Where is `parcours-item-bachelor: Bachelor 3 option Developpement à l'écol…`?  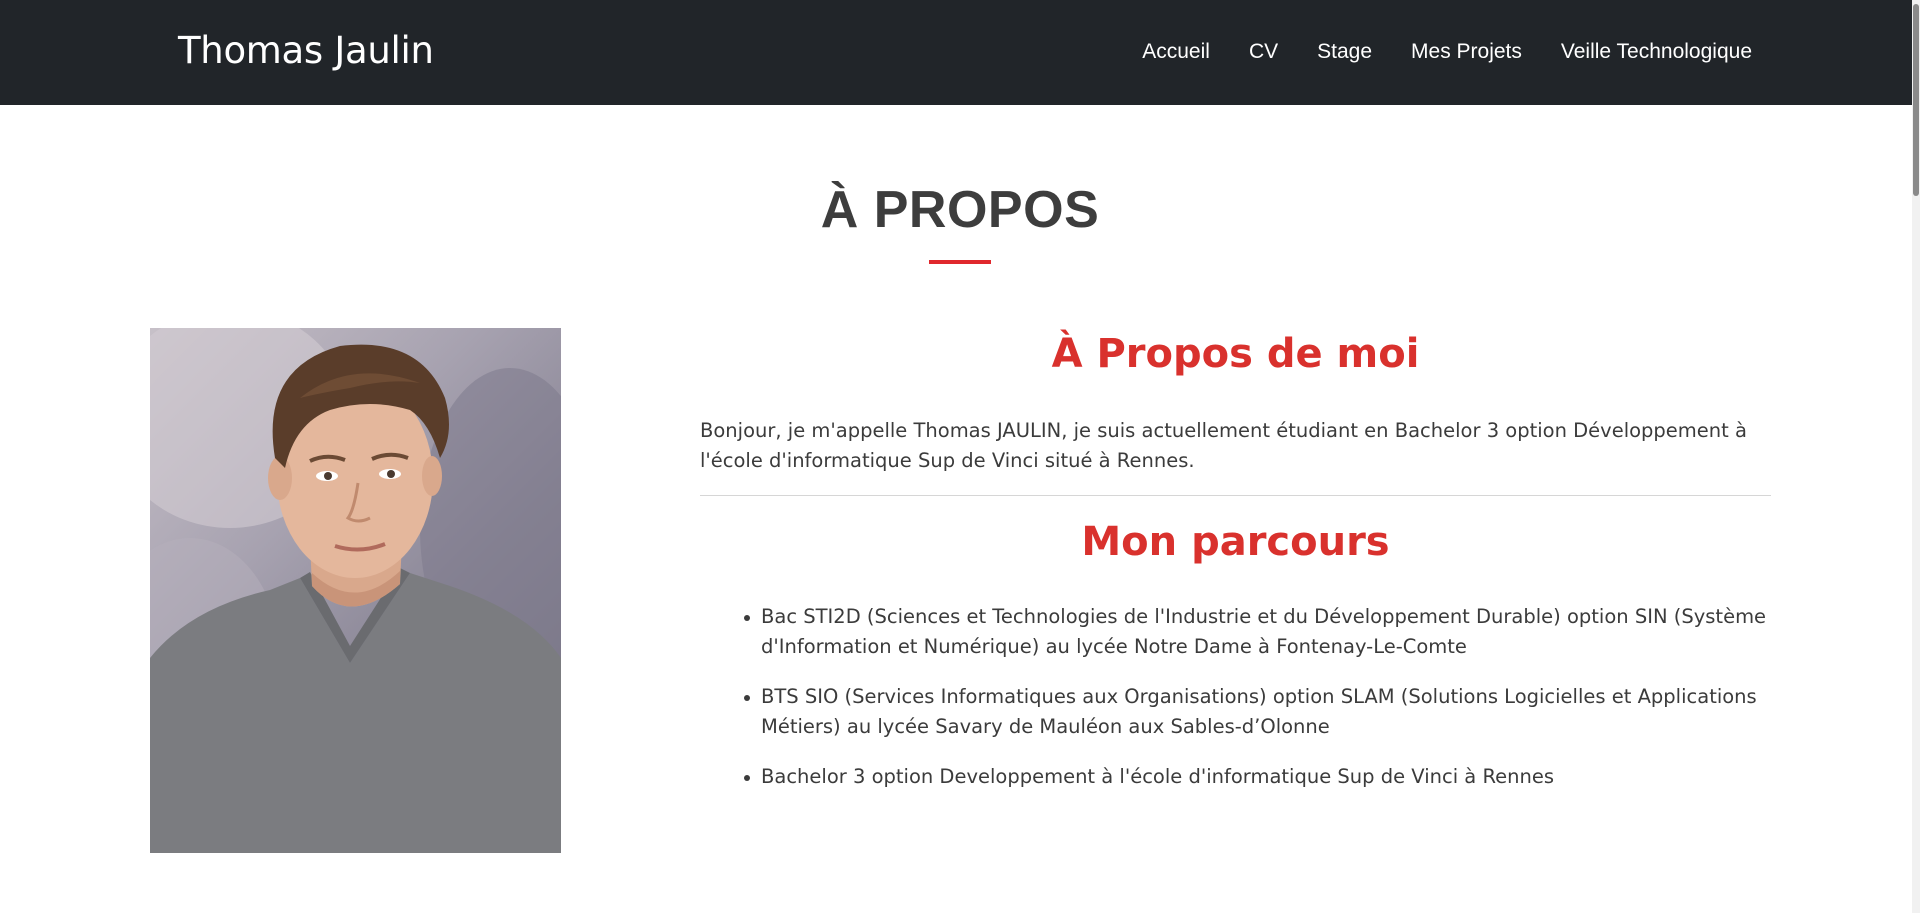
parcours-item-bachelor: Bachelor 3 option Developpement à l'écol… is located at coordinates (1257, 777).